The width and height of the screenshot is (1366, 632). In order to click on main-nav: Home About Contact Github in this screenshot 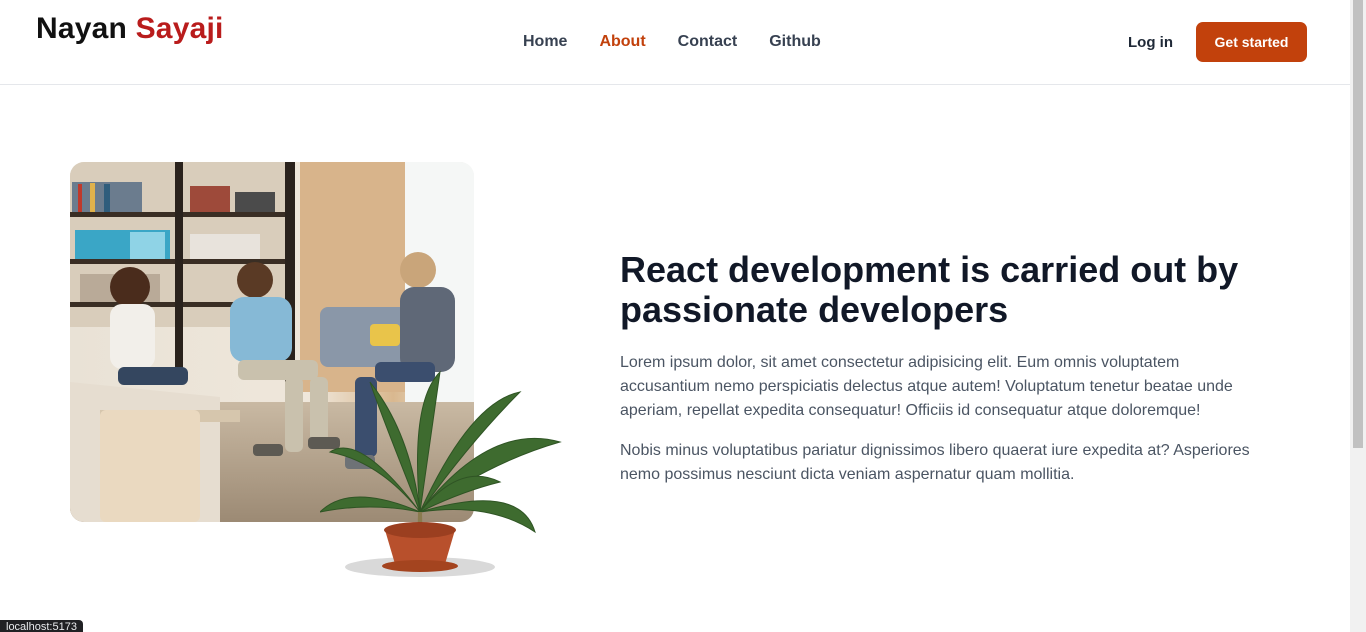, I will do `click(672, 42)`.